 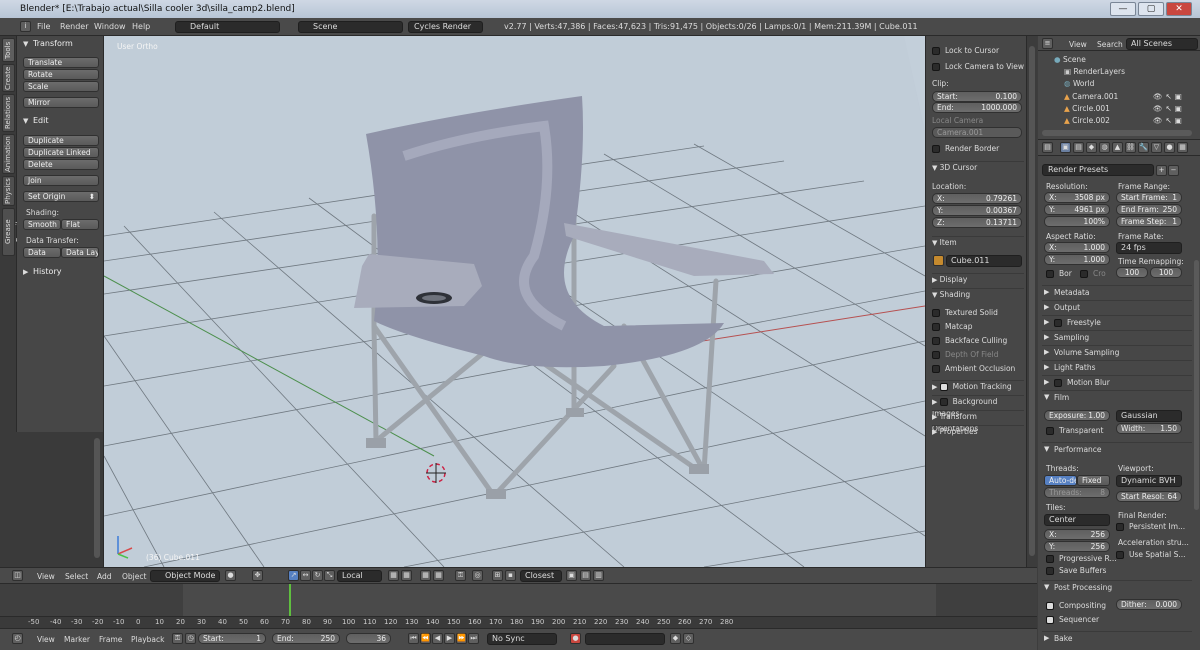 What do you see at coordinates (185, 576) in the screenshot?
I see `interaction-mode-select: Object Mode` at bounding box center [185, 576].